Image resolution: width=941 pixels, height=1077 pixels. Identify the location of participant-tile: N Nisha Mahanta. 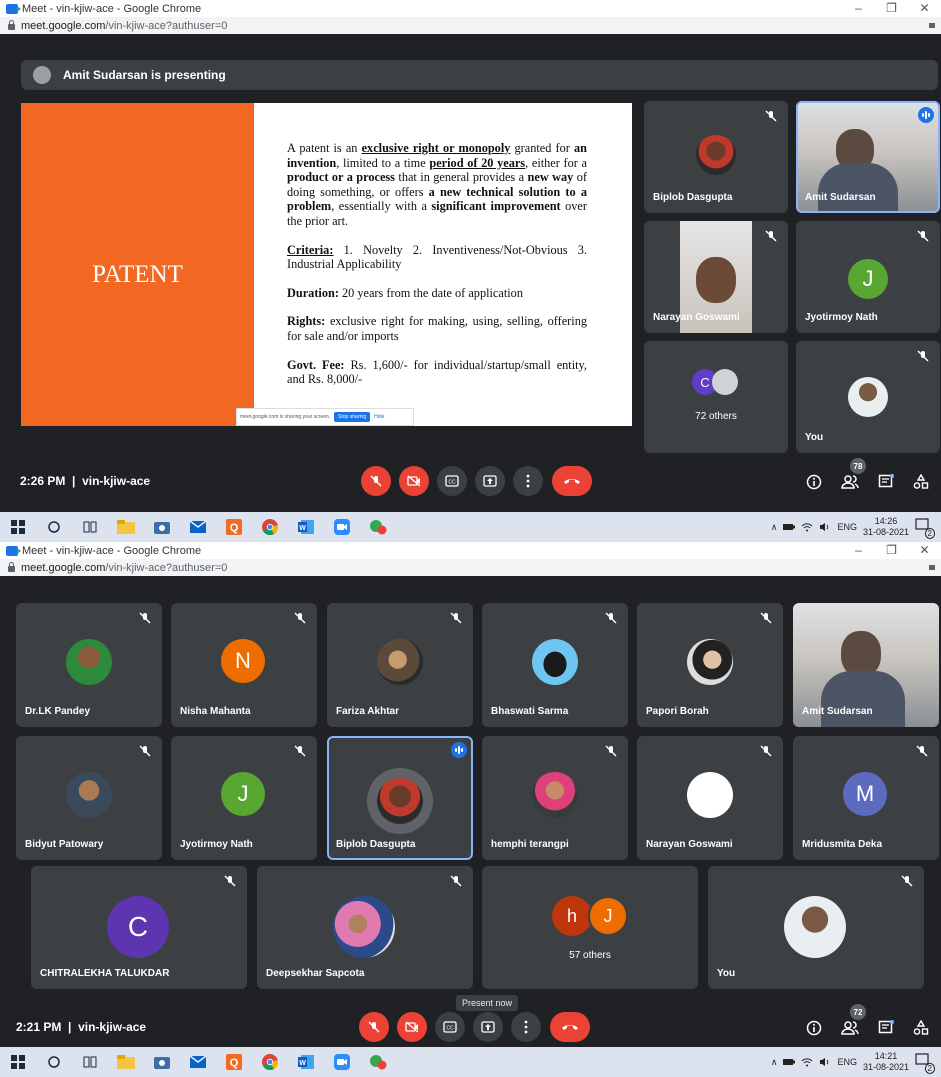
(244, 665).